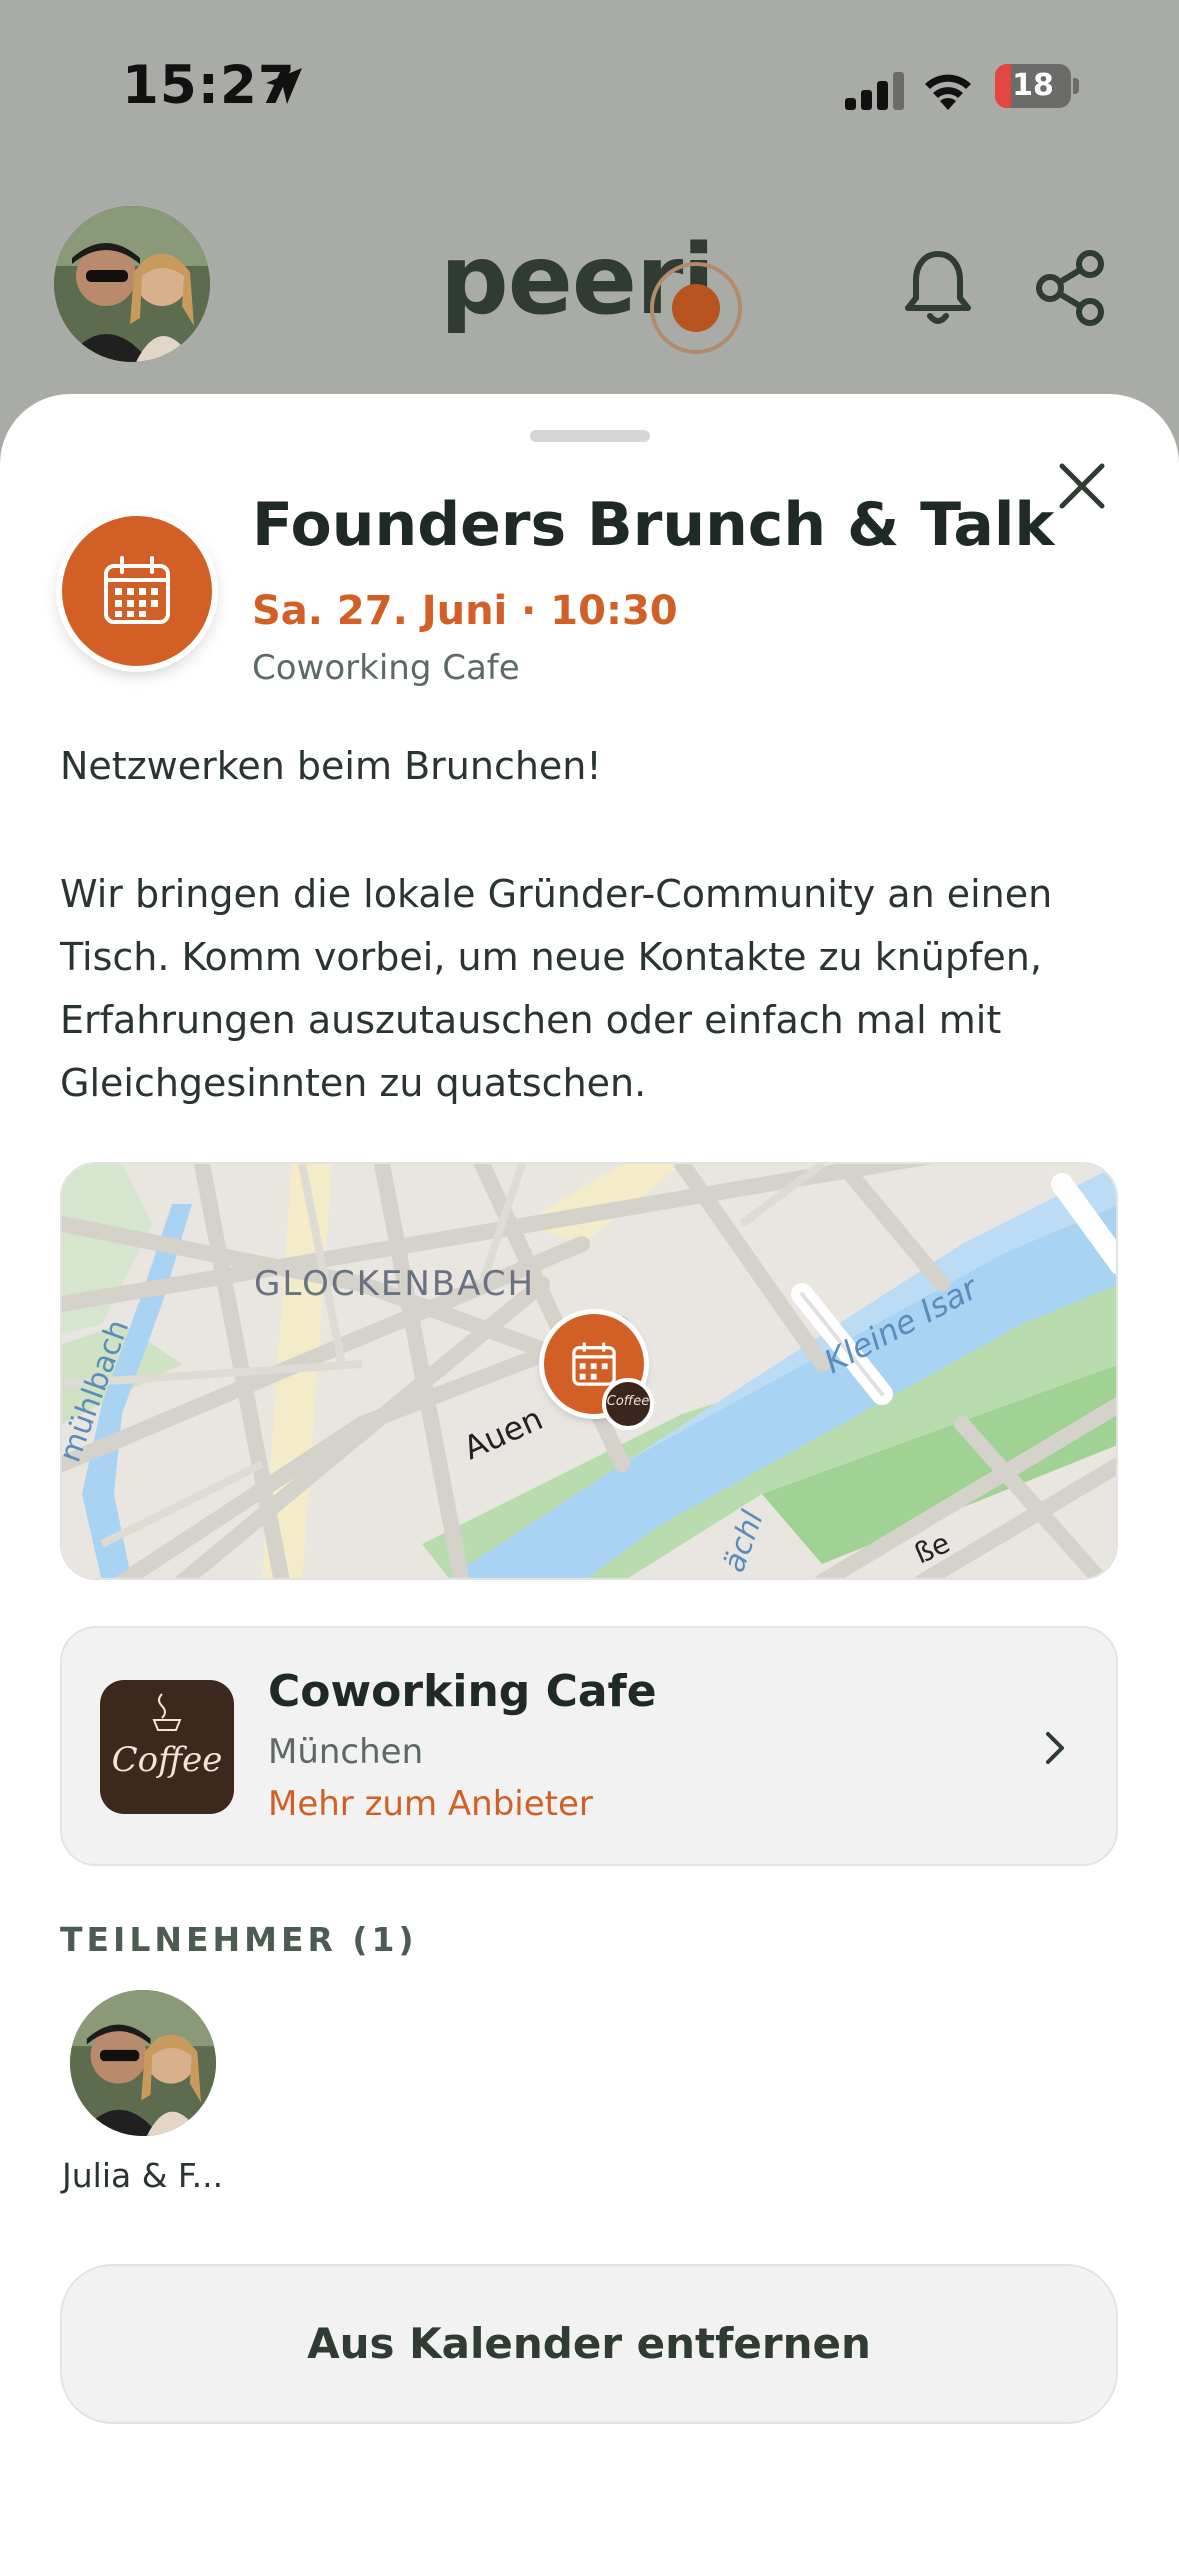  I want to click on battery-low-icon: 18, so click(1037, 86).